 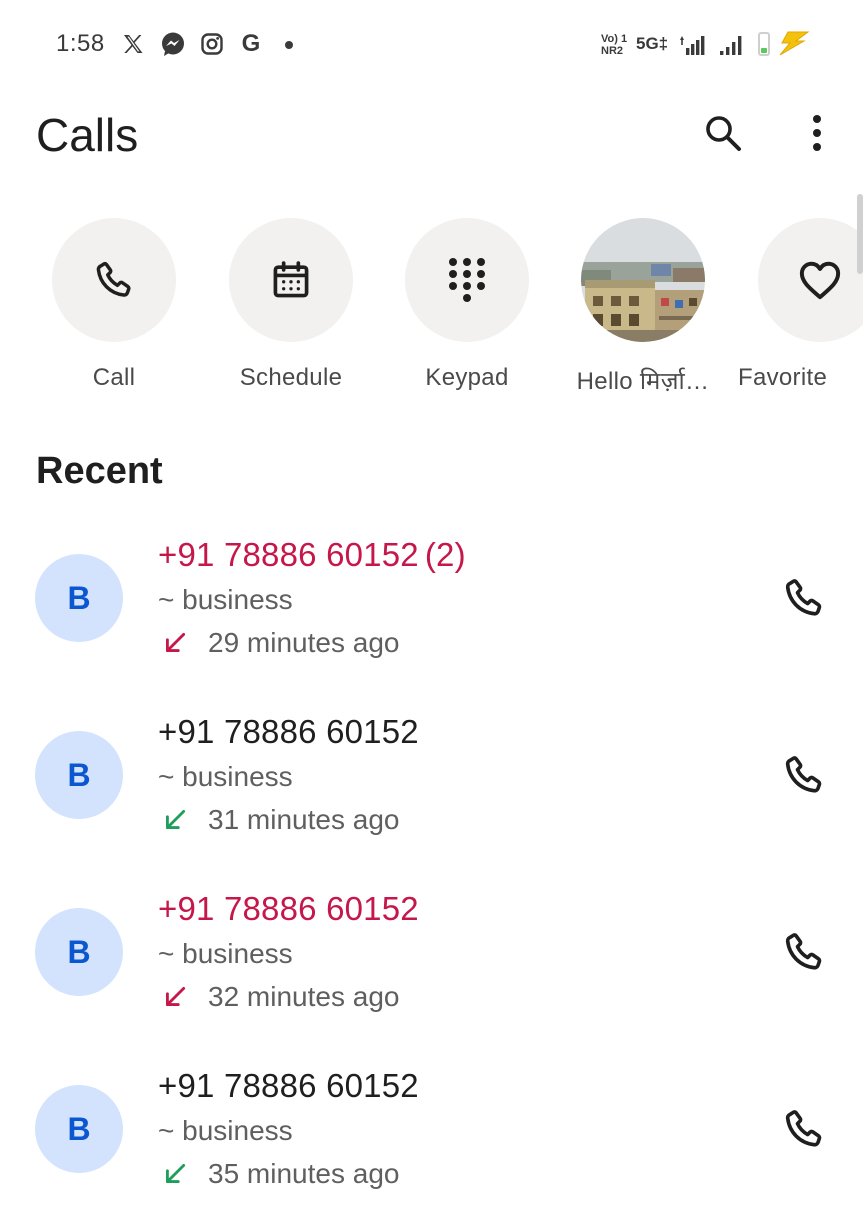 What do you see at coordinates (732, 47) in the screenshot?
I see `signal-sim2-icon` at bounding box center [732, 47].